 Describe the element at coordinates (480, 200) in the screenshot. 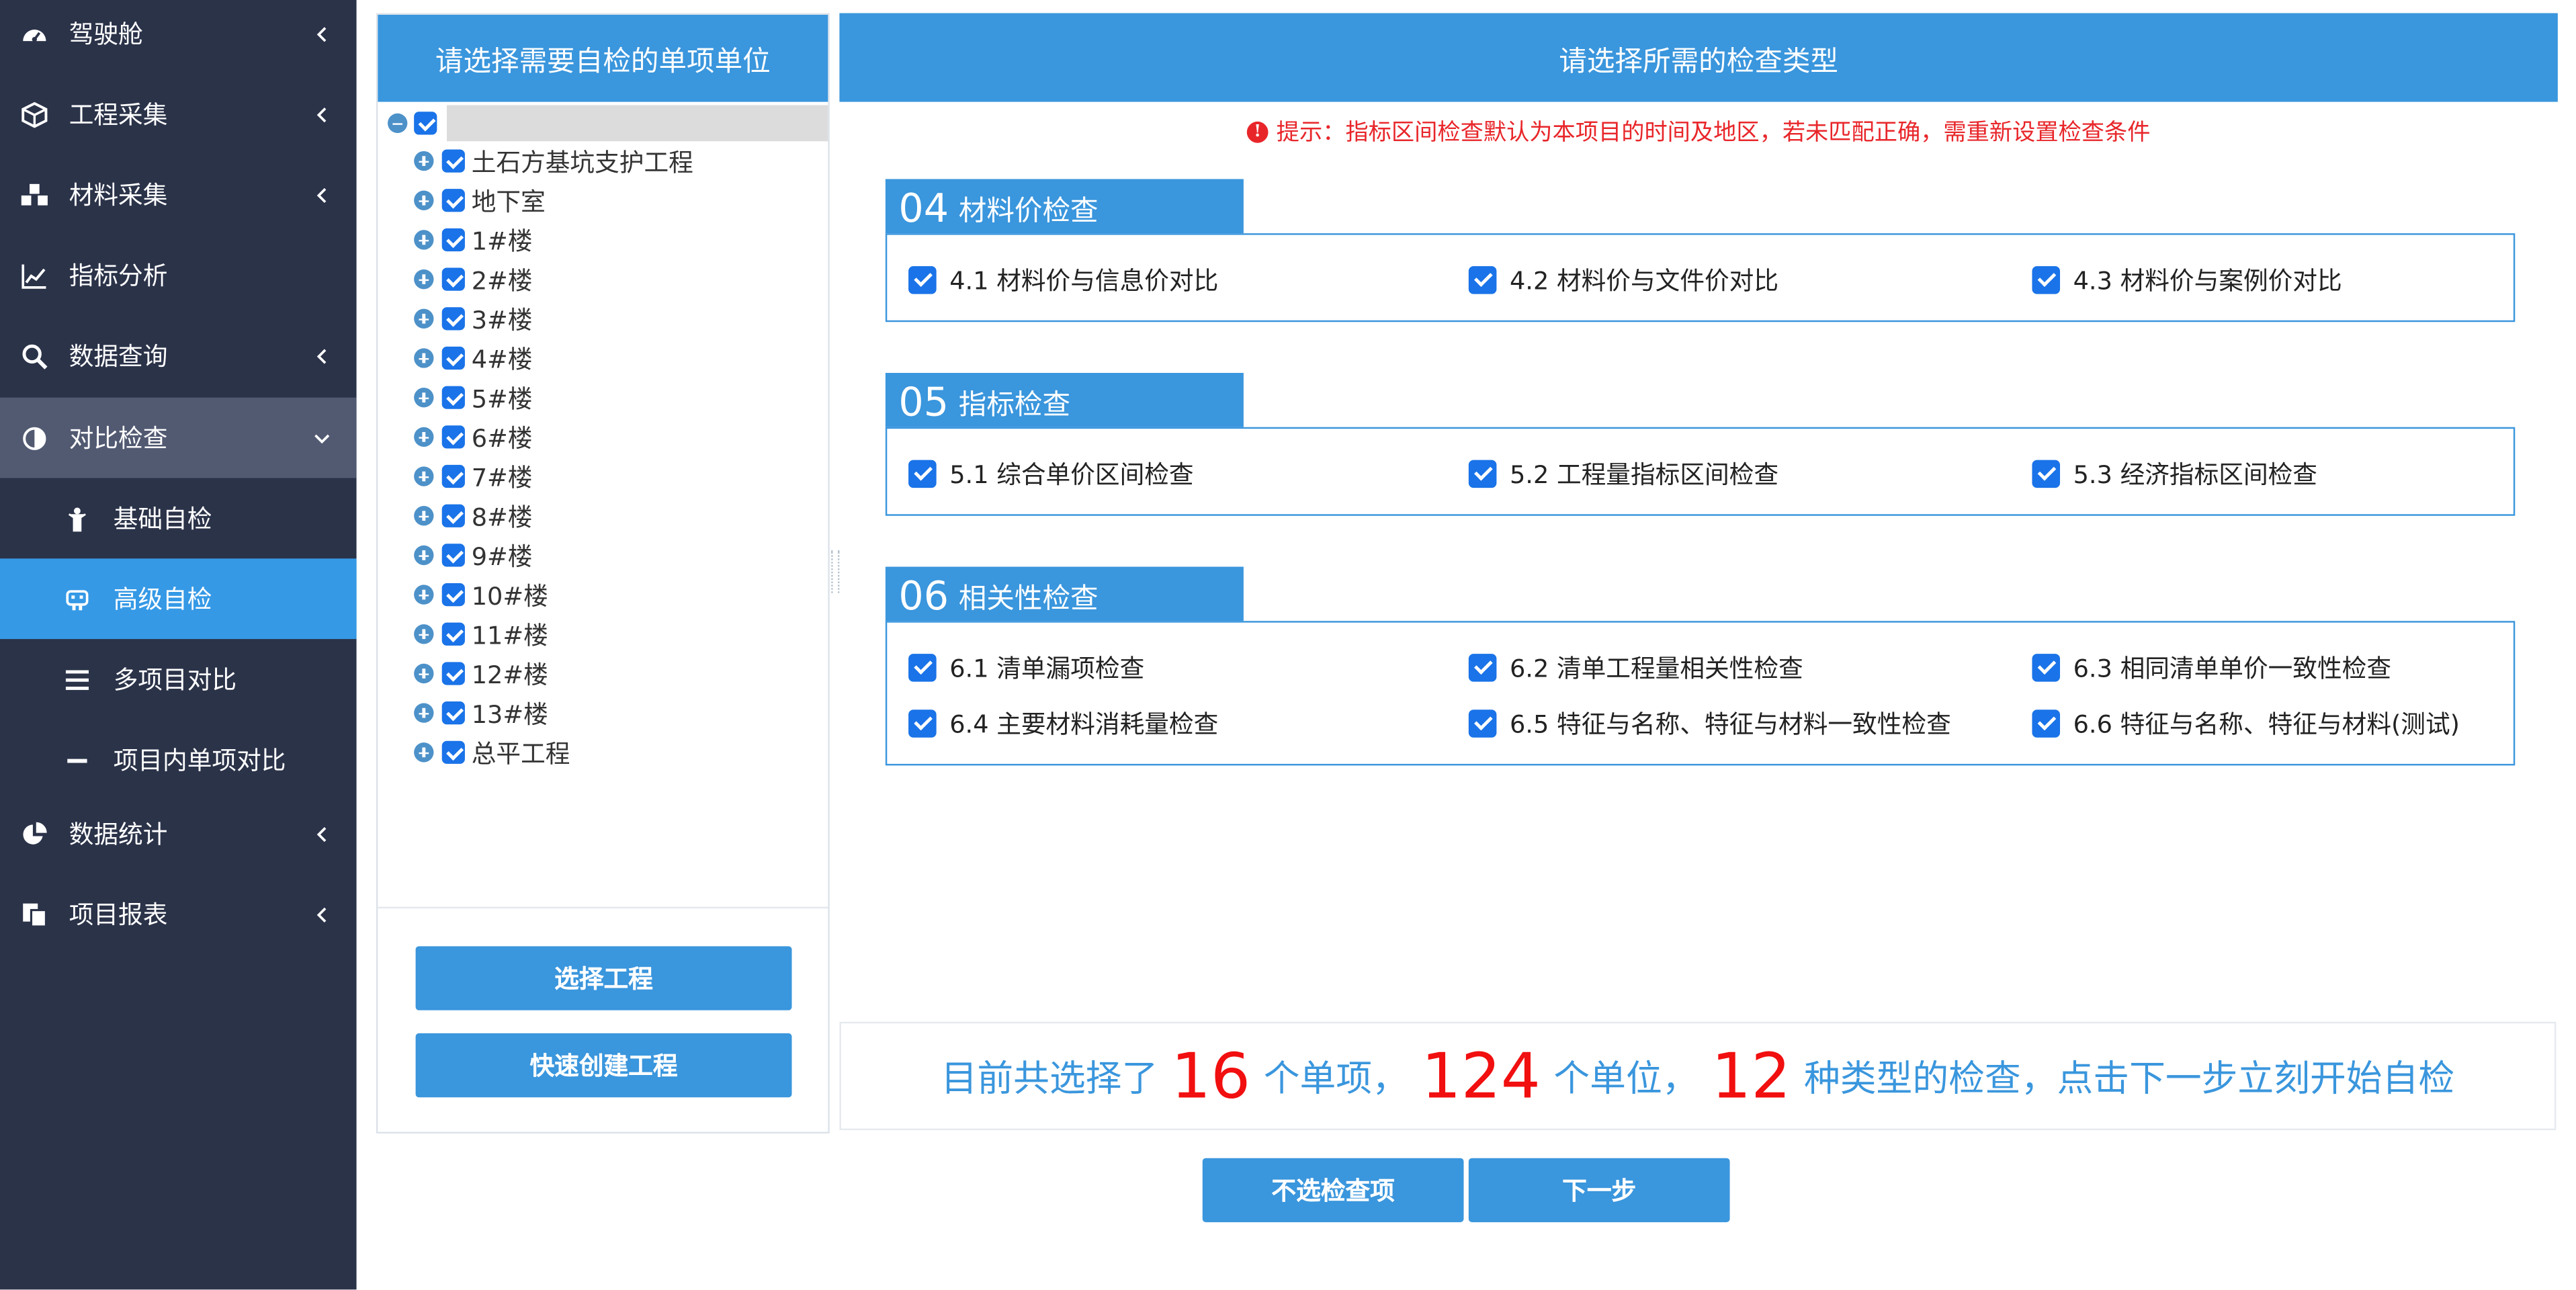

I see `tree-item: 地下室` at that location.